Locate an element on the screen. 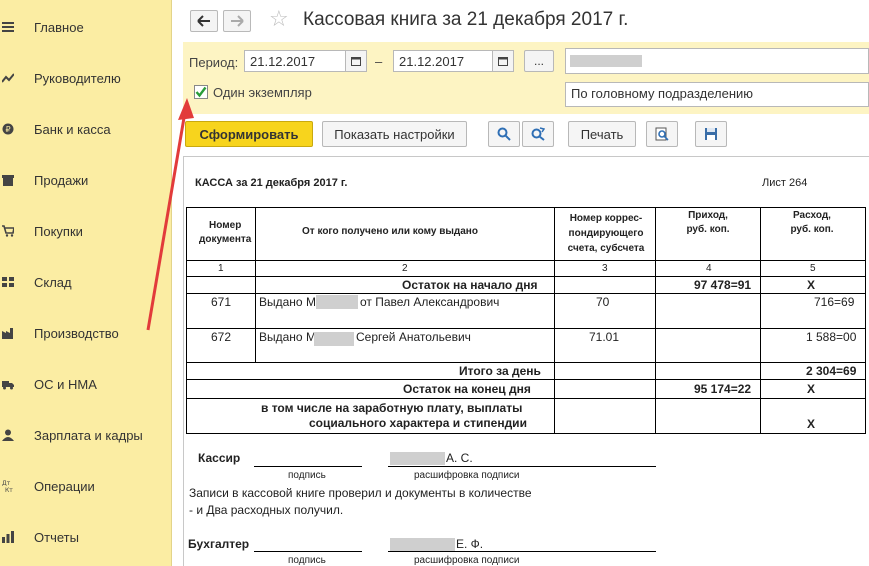 The height and width of the screenshot is (566, 869). floppy-save-icon is located at coordinates (711, 134).